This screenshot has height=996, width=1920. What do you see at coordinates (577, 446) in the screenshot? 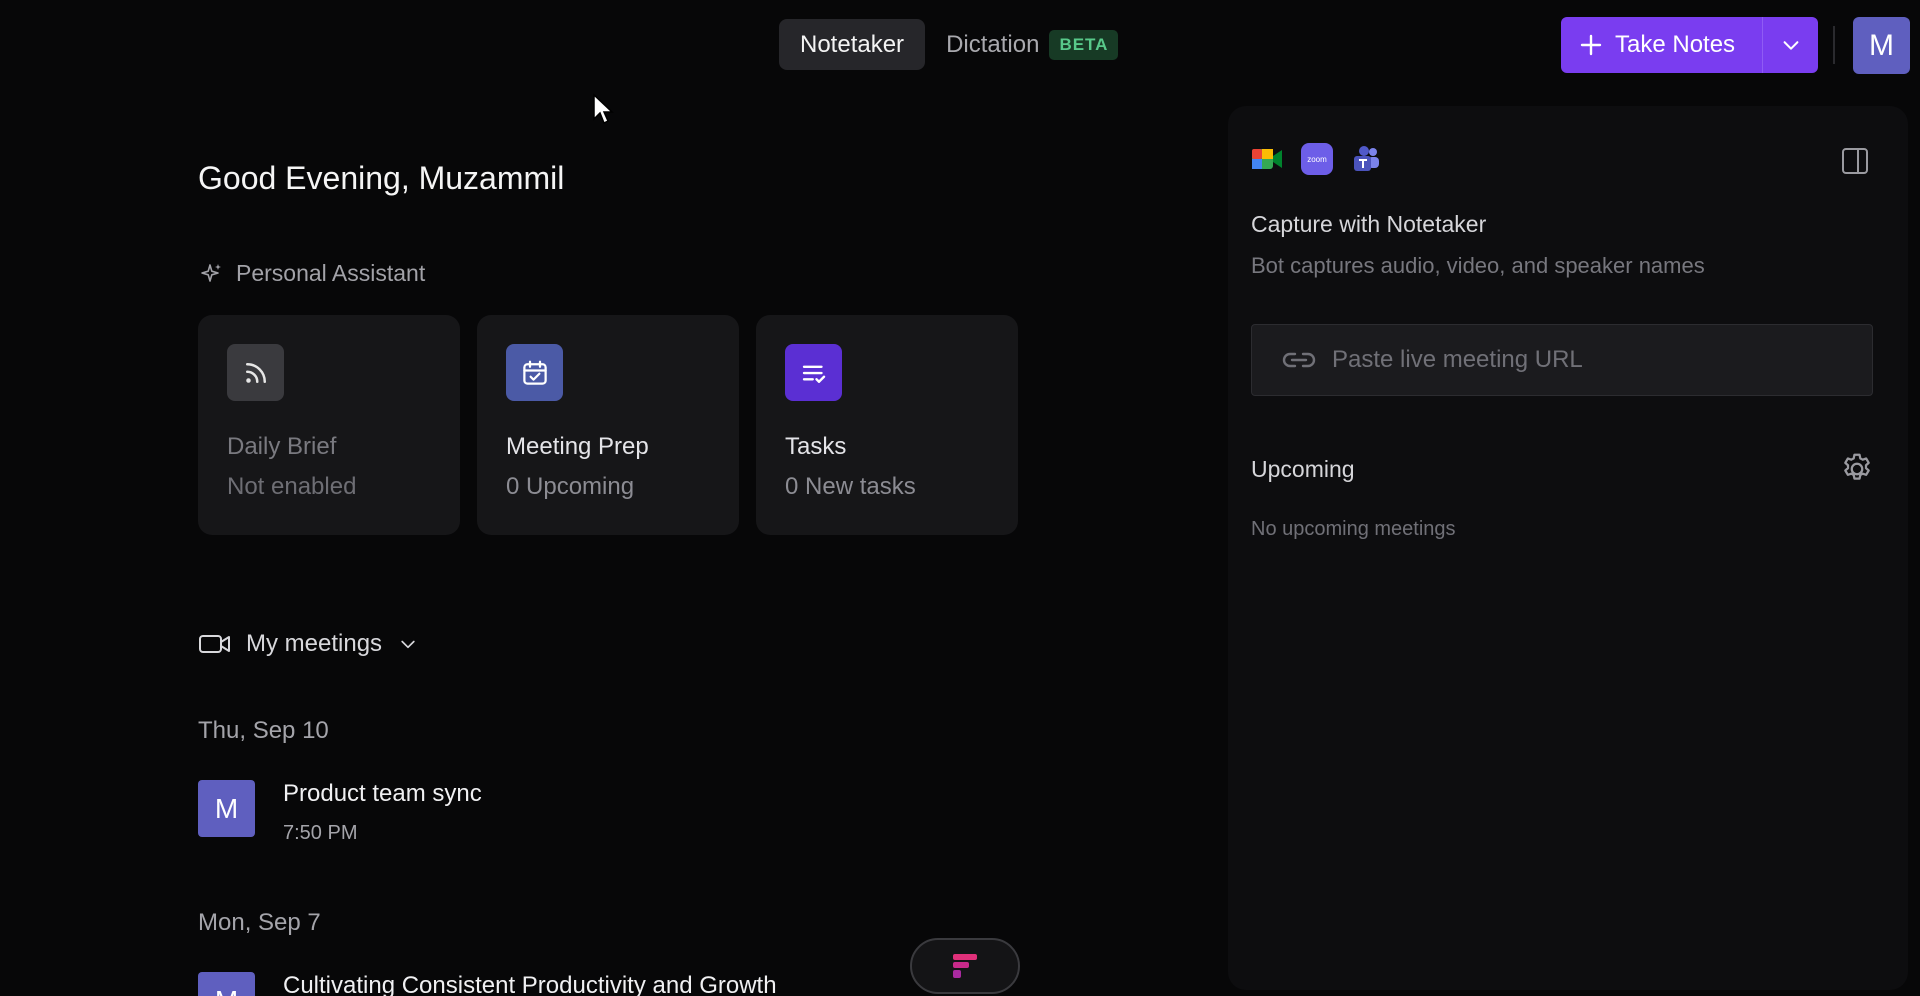
I see `card-title: Meeting Prep` at bounding box center [577, 446].